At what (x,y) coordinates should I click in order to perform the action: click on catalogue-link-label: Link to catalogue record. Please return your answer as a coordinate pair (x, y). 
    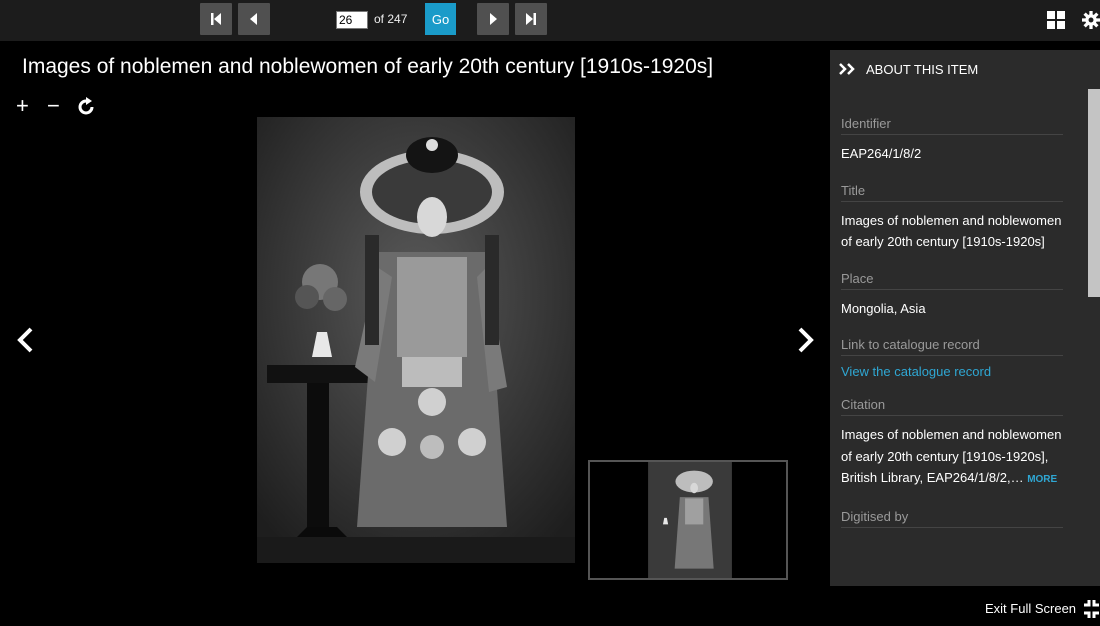
    Looking at the image, I should click on (952, 346).